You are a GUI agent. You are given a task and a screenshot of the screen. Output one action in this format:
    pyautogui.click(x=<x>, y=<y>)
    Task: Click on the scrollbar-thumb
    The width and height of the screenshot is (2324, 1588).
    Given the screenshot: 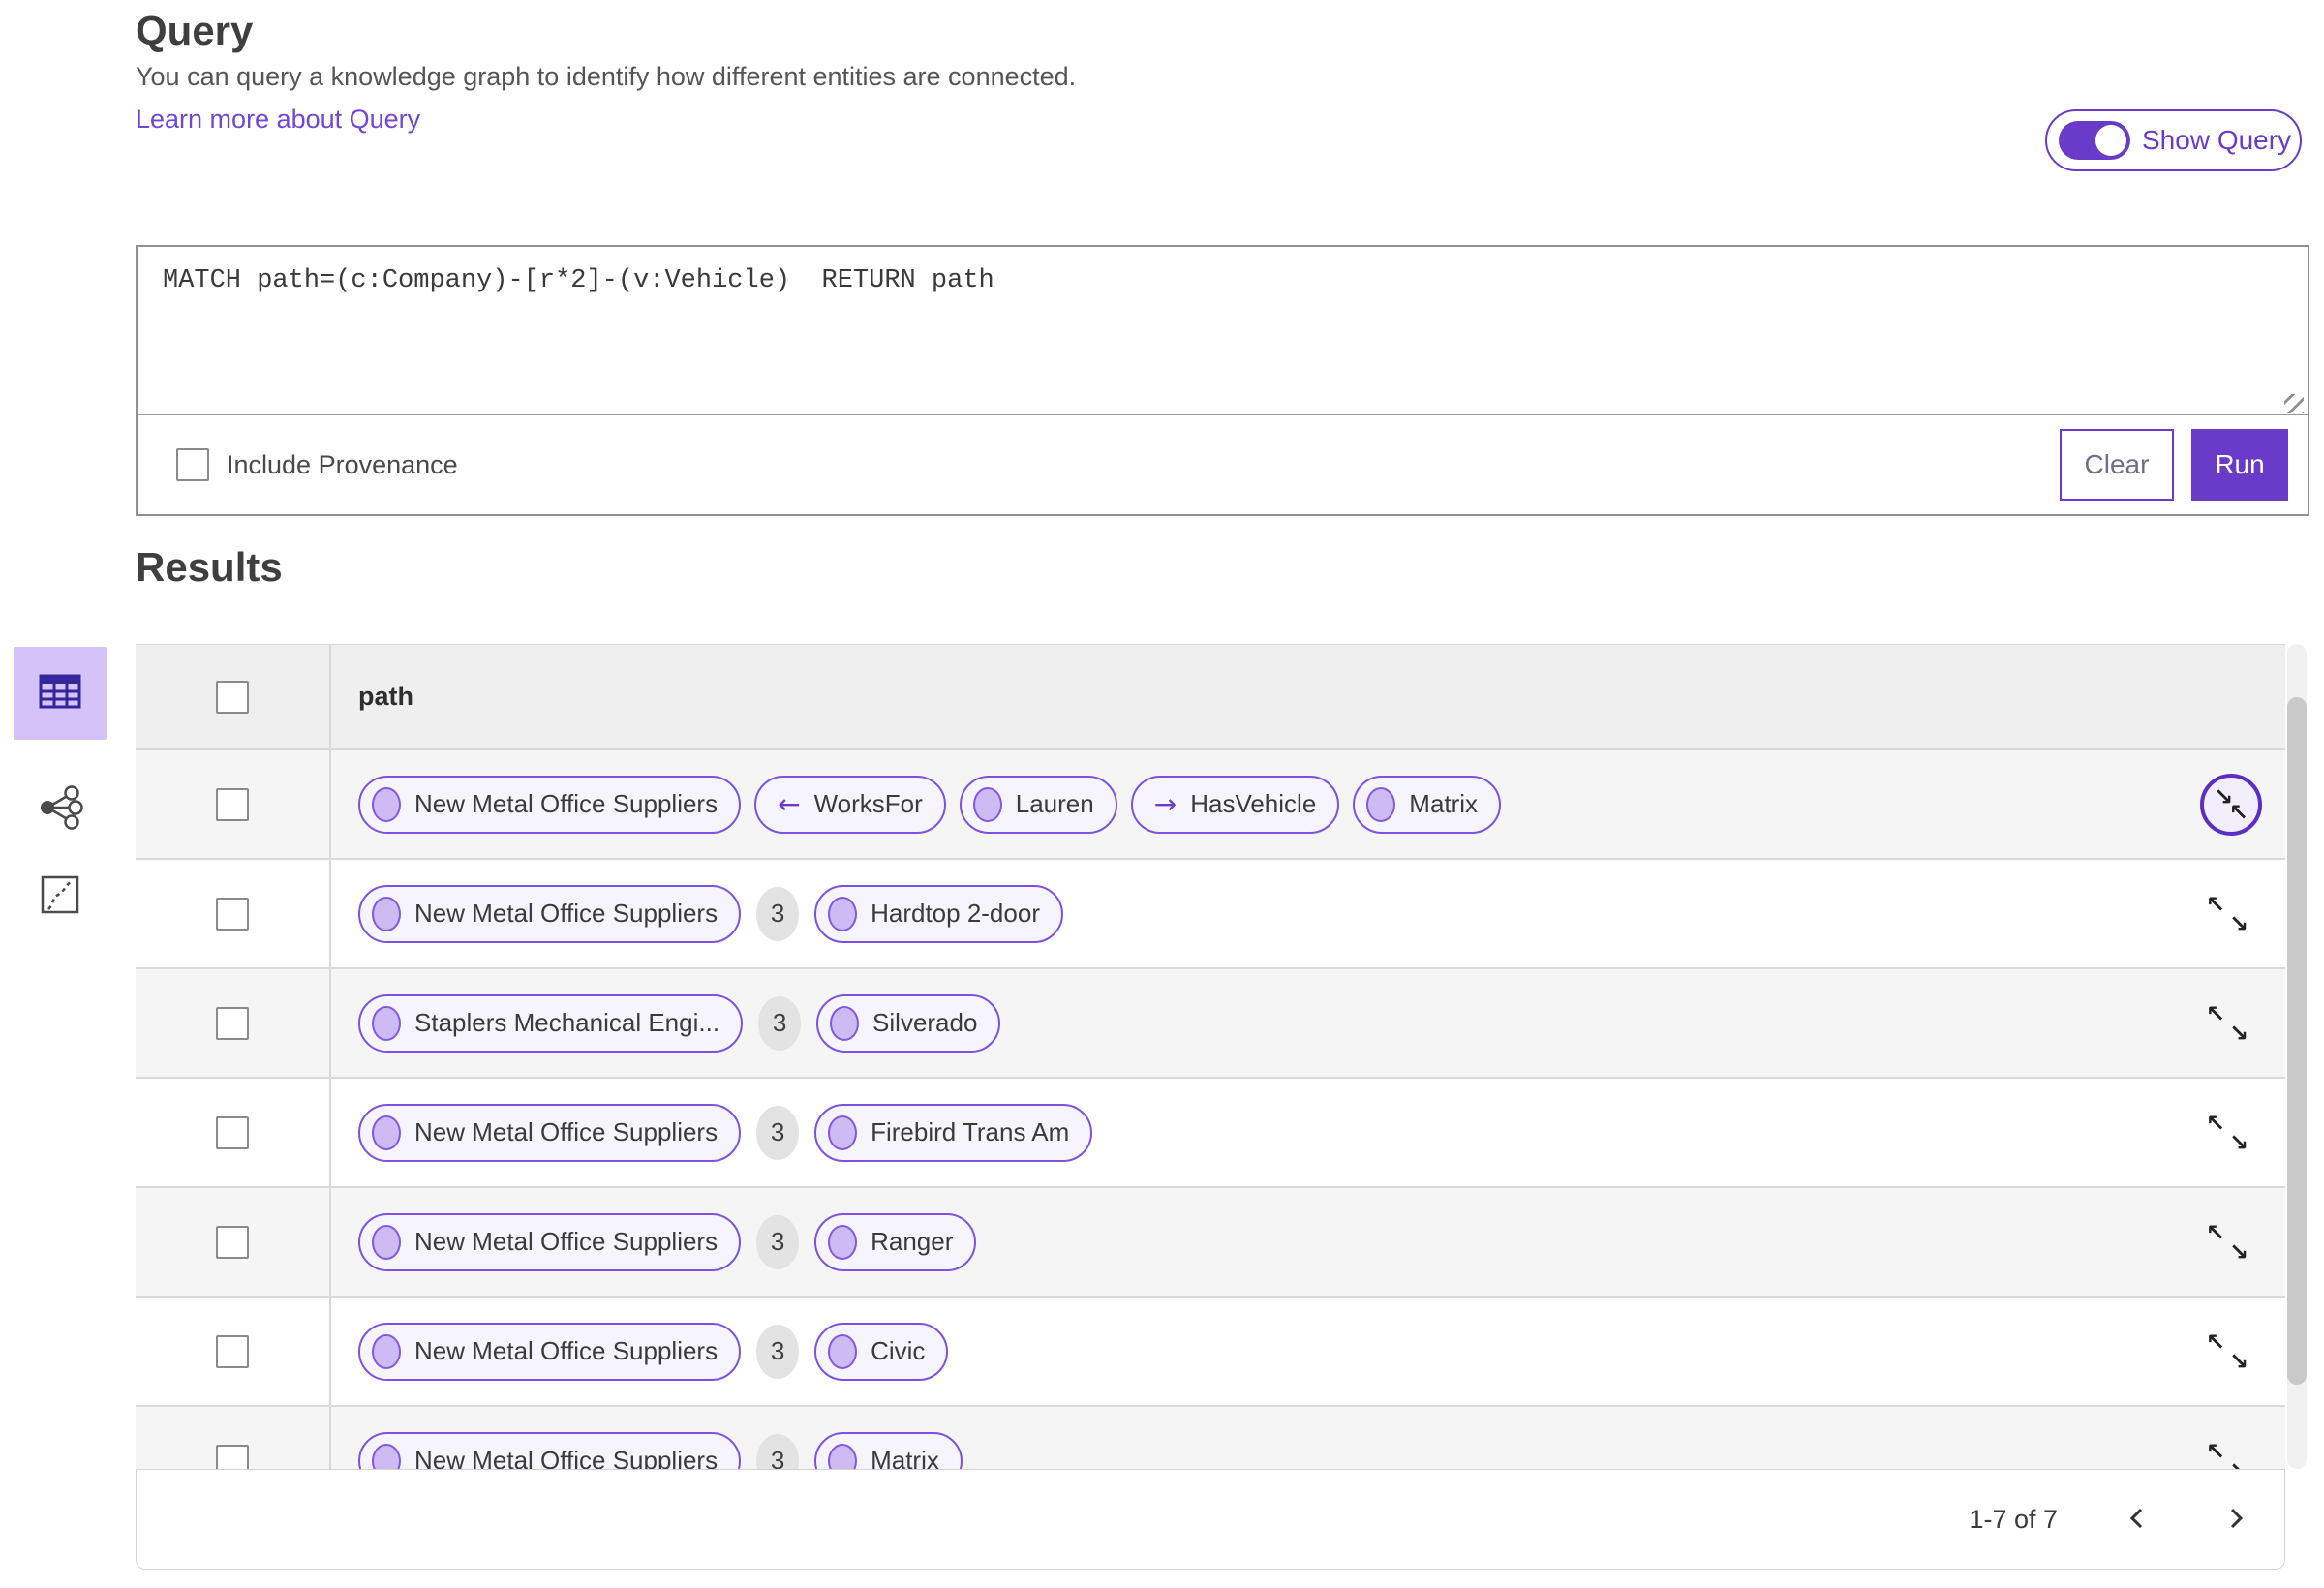 What is the action you would take?
    pyautogui.click(x=2297, y=1041)
    